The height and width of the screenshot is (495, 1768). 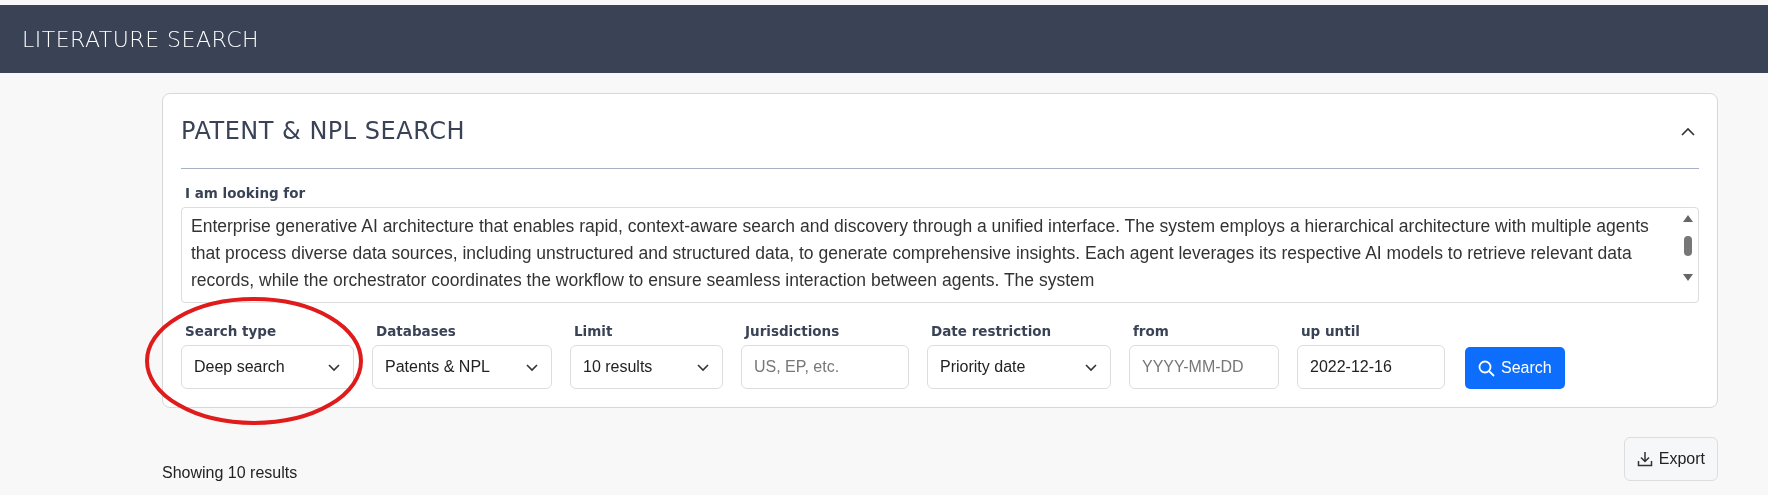 I want to click on collapse-chevron-icon, so click(x=1688, y=131).